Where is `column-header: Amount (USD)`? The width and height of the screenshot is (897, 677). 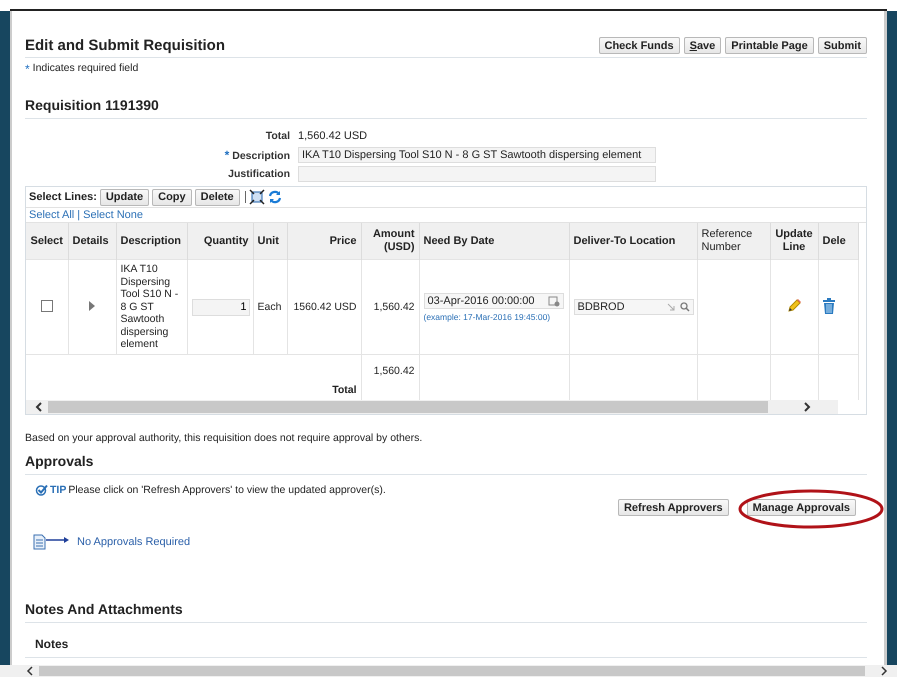
column-header: Amount (USD) is located at coordinates (390, 241).